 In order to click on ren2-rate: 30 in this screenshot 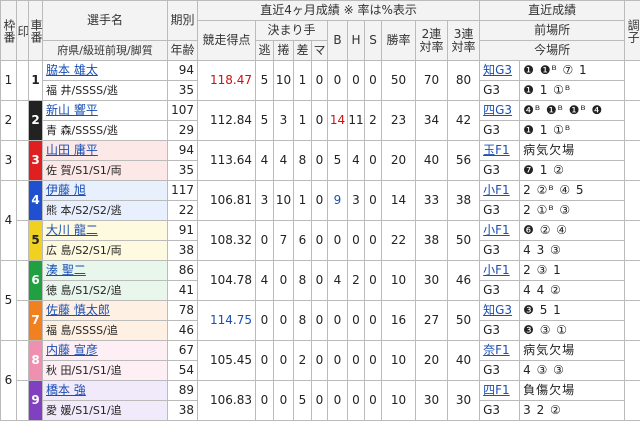, I will do `click(431, 400)`.